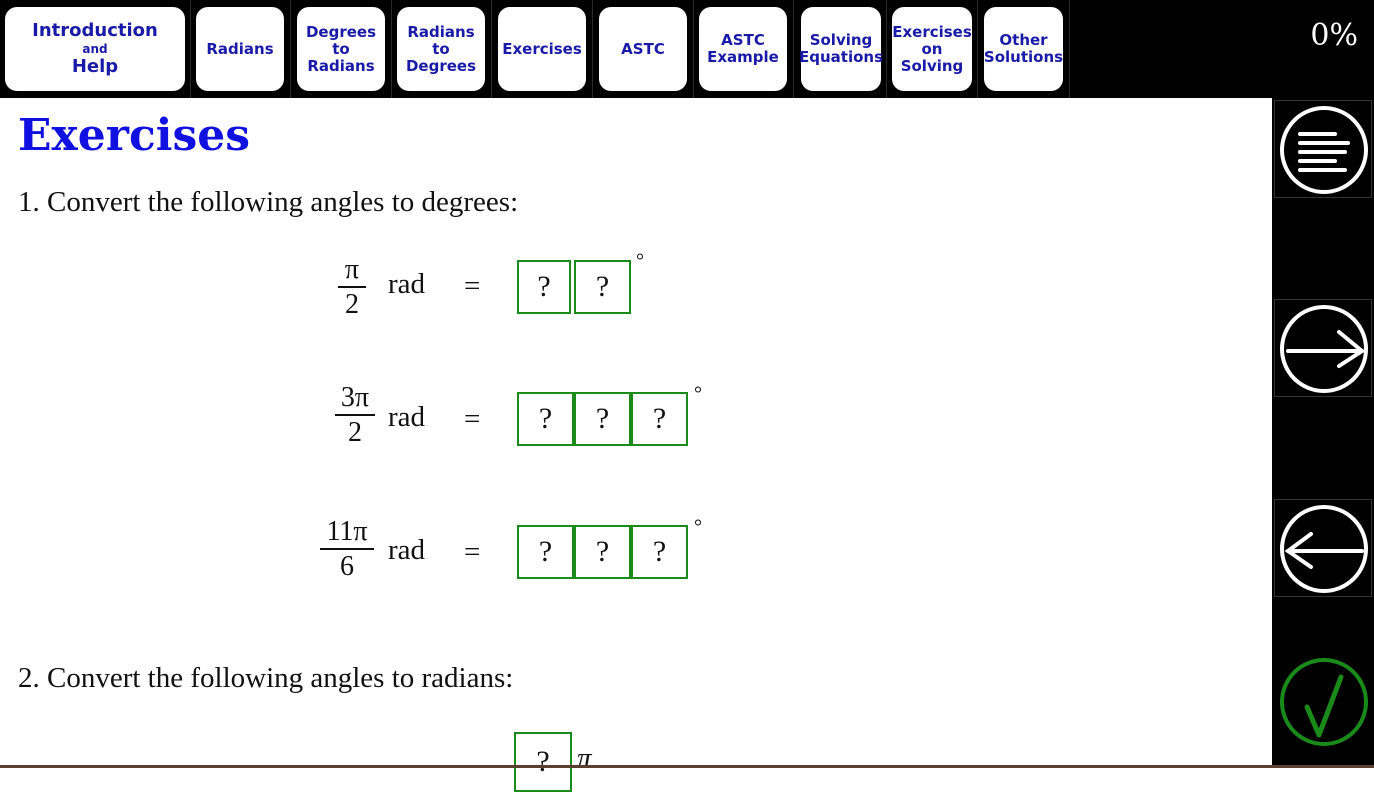 The height and width of the screenshot is (792, 1374). I want to click on numerator: 3π, so click(355, 397).